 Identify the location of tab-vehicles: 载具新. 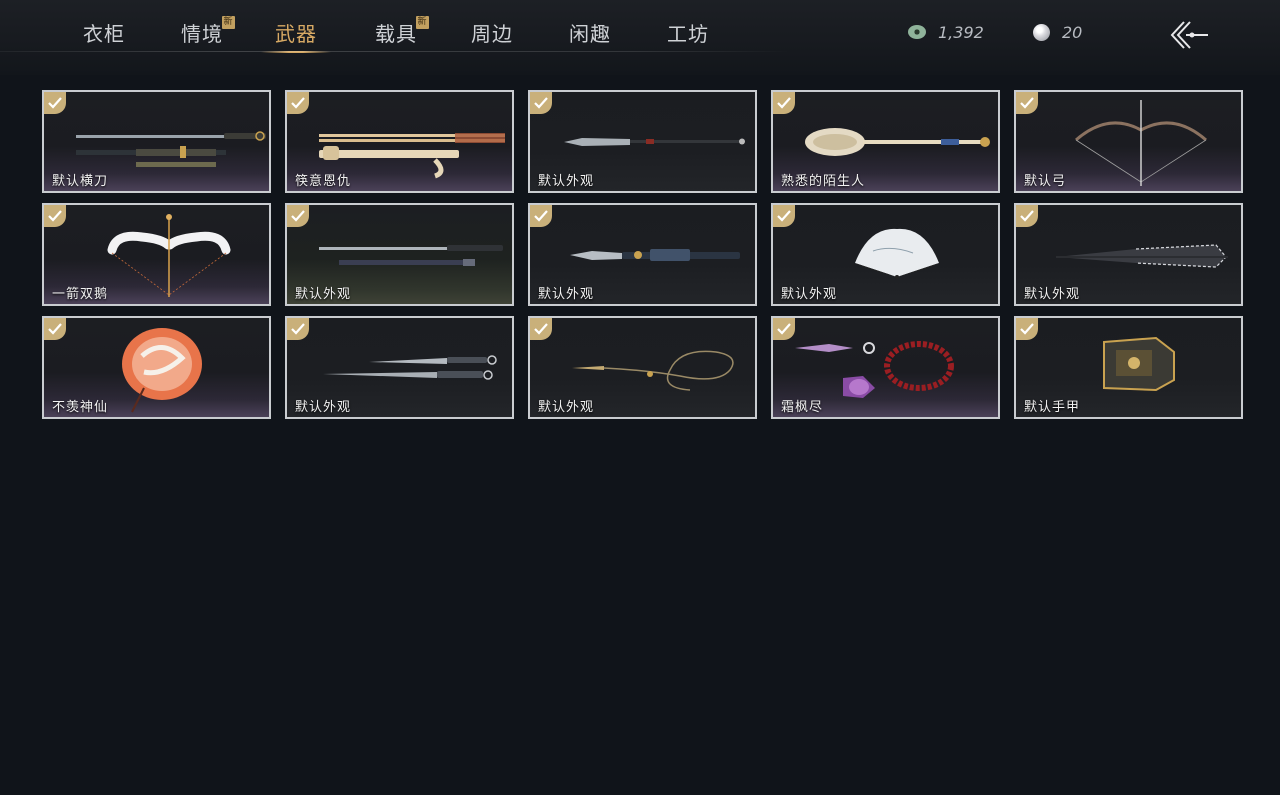
(402, 34).